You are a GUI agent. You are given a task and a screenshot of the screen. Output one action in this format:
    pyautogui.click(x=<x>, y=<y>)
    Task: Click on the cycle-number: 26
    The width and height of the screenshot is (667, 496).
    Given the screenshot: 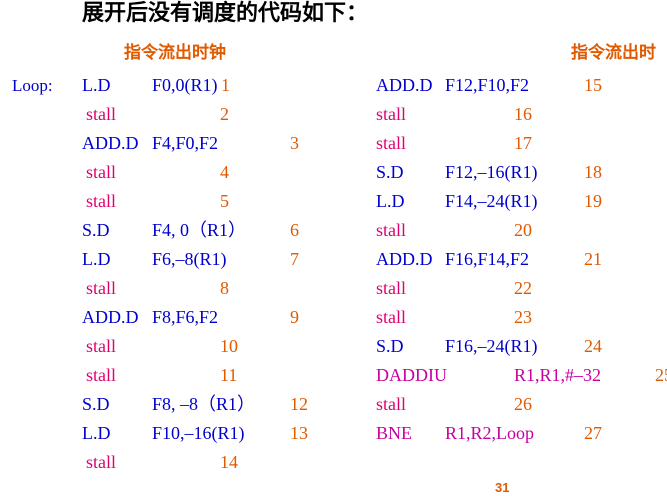 What is the action you would take?
    pyautogui.click(x=523, y=404)
    